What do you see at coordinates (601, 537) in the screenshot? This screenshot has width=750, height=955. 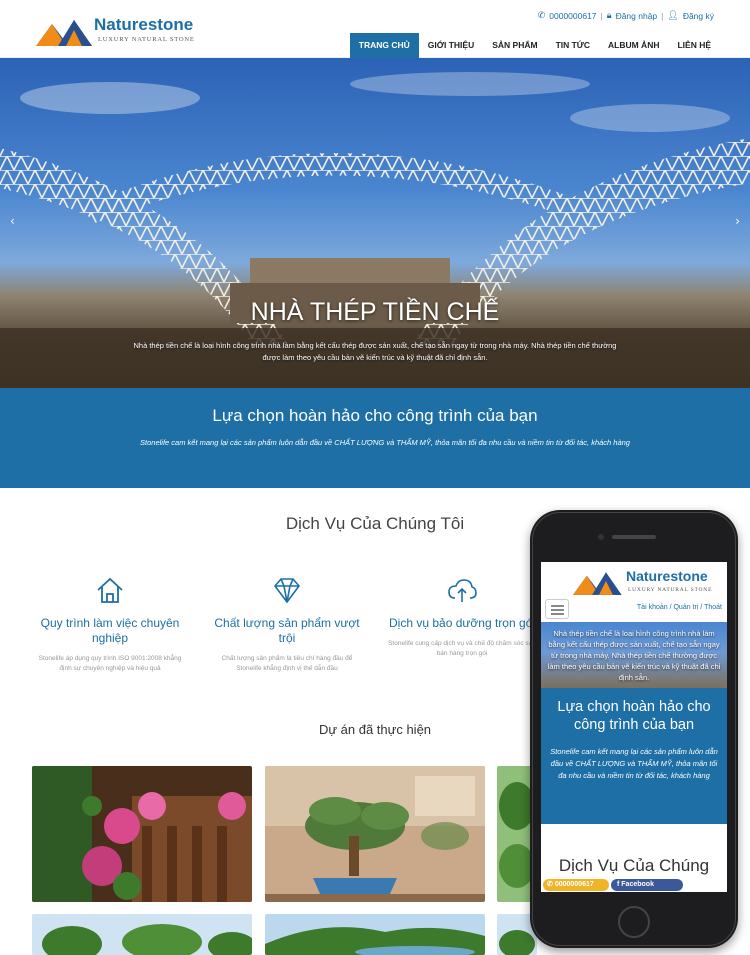 I see `phone-camera` at bounding box center [601, 537].